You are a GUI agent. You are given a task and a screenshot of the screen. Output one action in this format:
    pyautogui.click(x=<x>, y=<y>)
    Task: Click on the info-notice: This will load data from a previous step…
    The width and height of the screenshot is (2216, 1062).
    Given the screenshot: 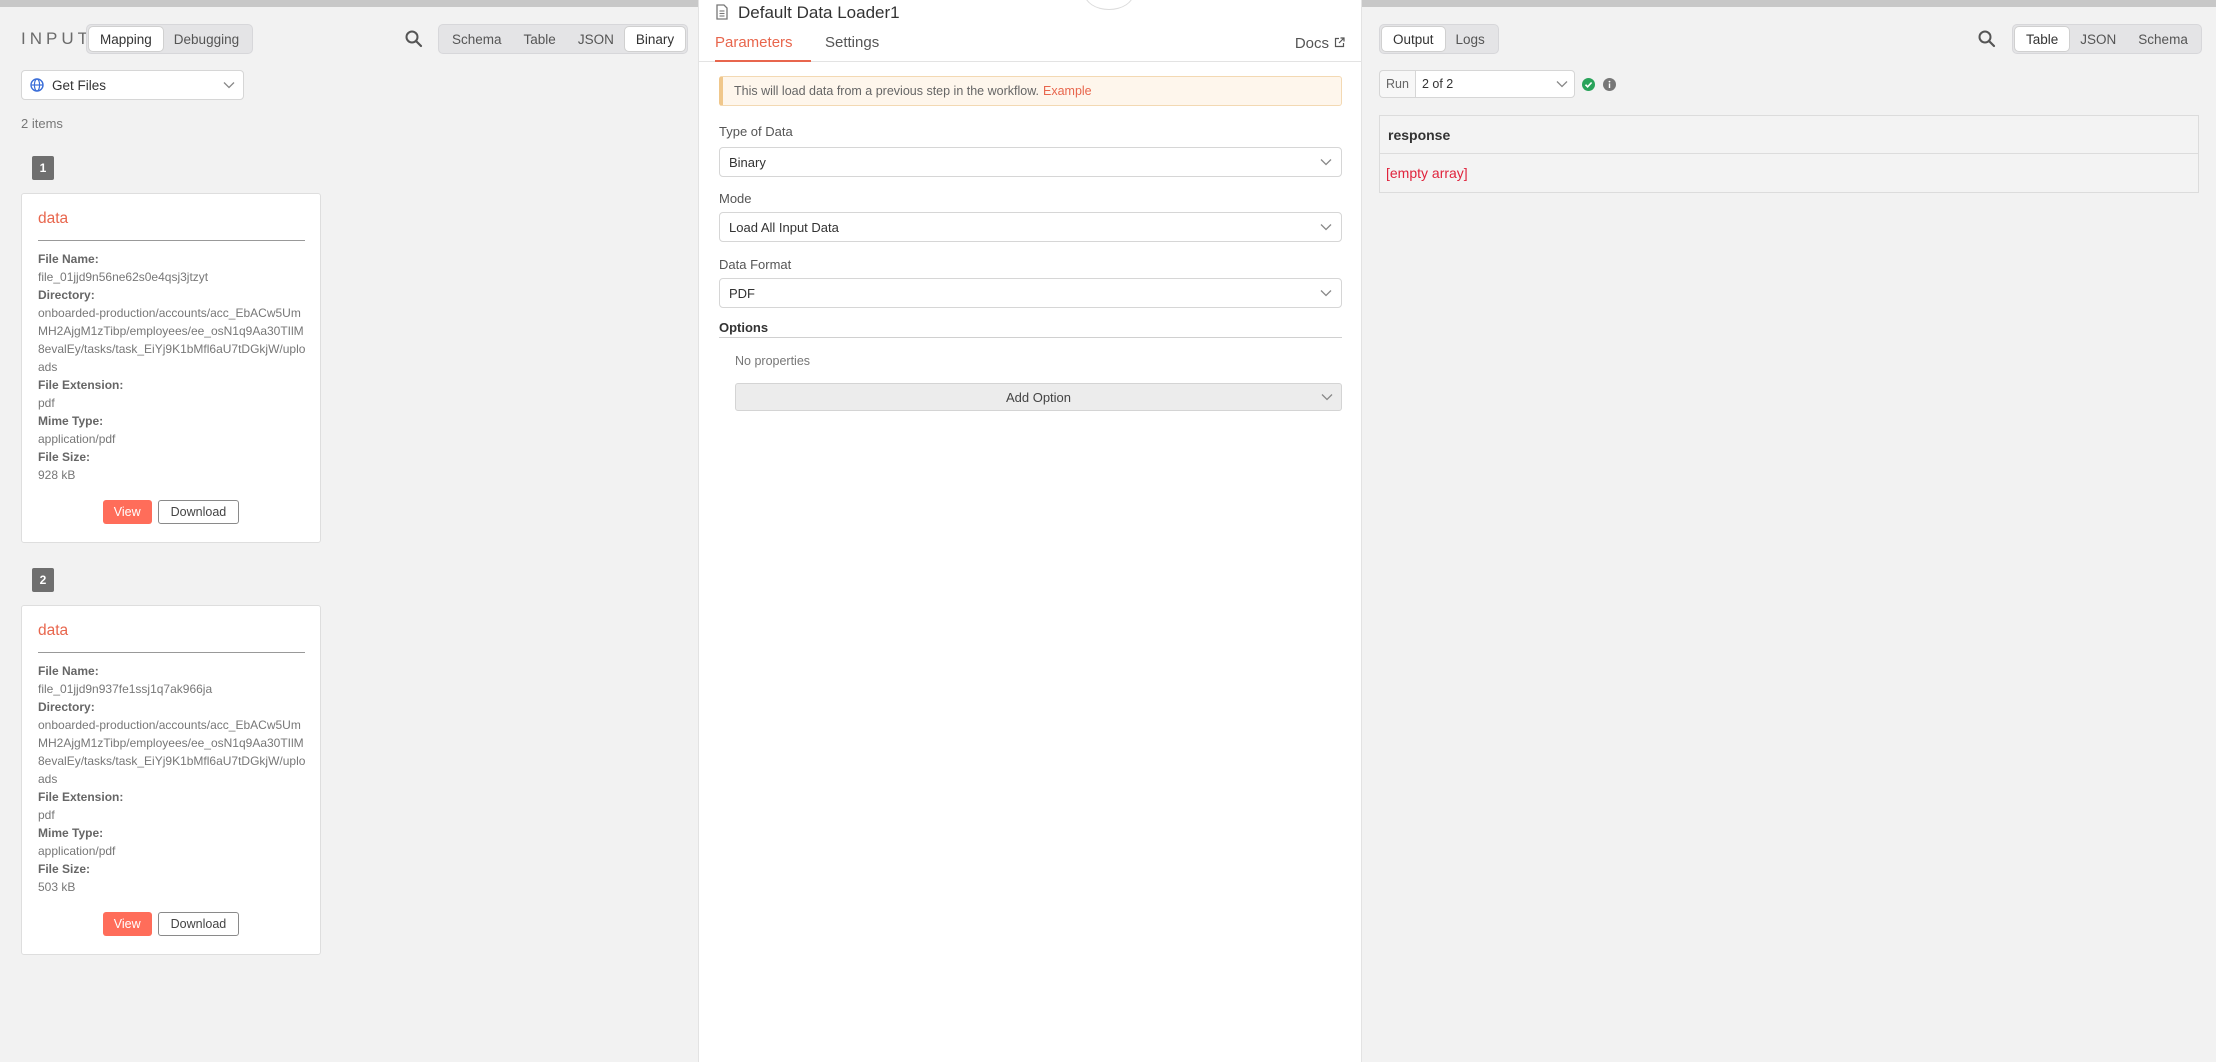 What is the action you would take?
    pyautogui.click(x=1030, y=91)
    